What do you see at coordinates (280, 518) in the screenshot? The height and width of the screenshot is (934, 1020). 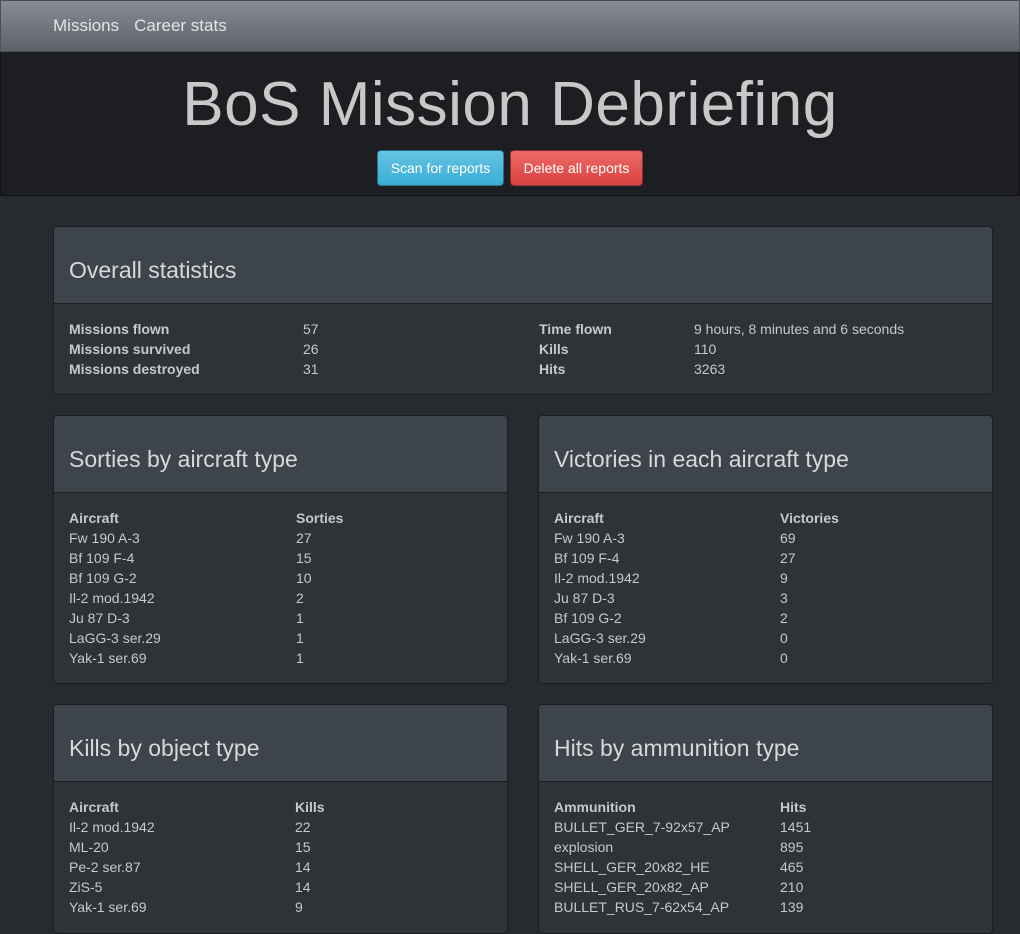 I see `table-header-row: Aircraft Sorties` at bounding box center [280, 518].